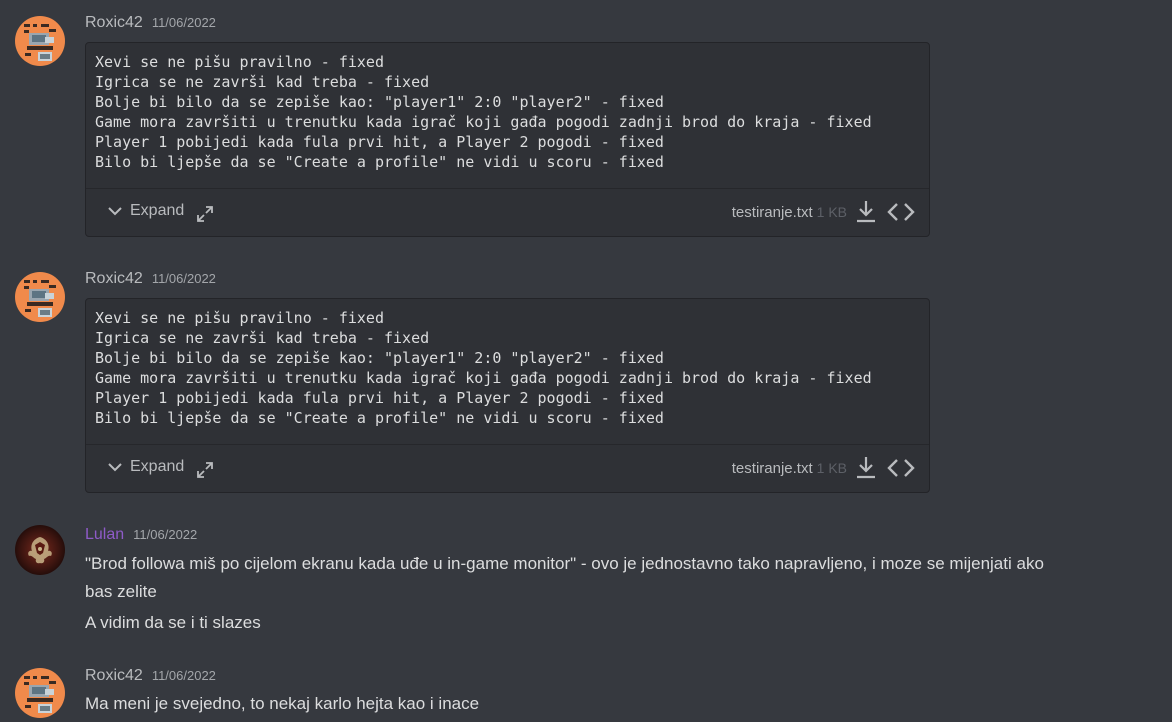 The height and width of the screenshot is (722, 1172). What do you see at coordinates (121, 591) in the screenshot?
I see `message-text: bas zelite` at bounding box center [121, 591].